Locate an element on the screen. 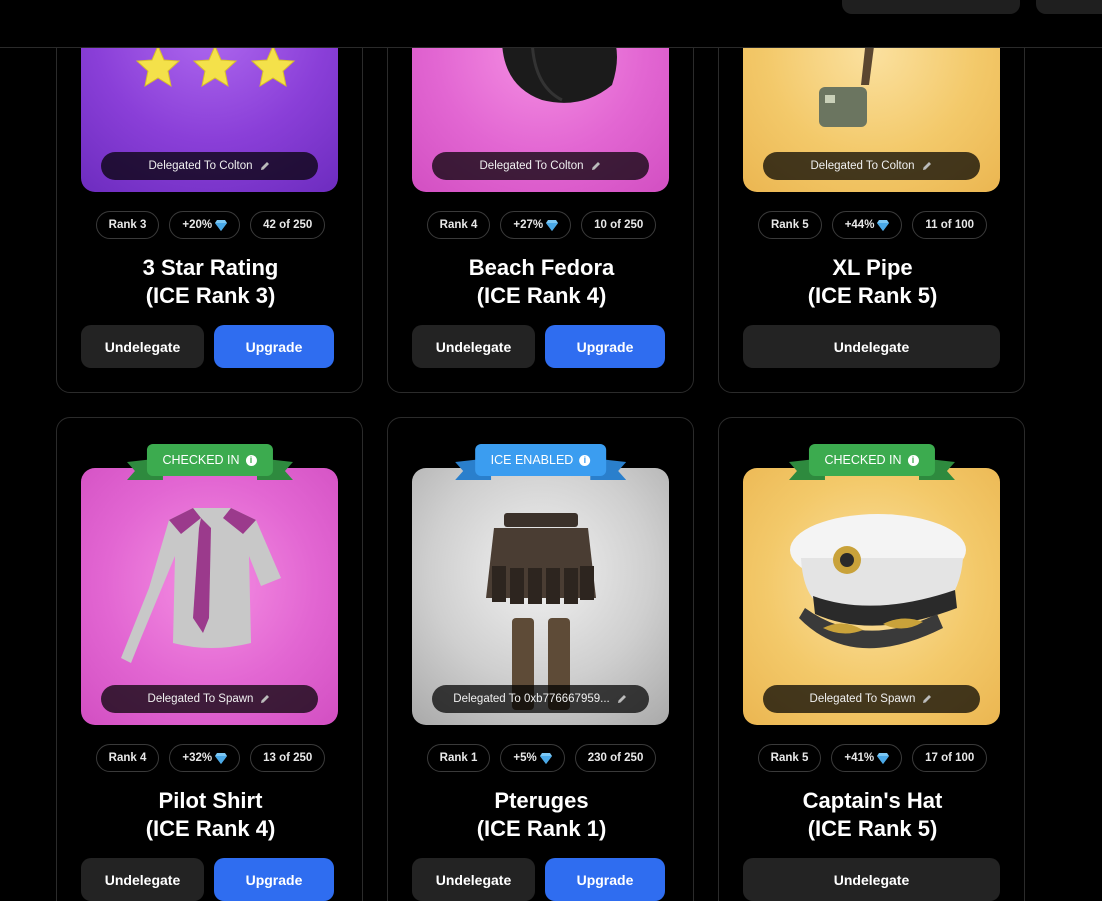 The image size is (1102, 901). item-name: Beach Fedora is located at coordinates (541, 267).